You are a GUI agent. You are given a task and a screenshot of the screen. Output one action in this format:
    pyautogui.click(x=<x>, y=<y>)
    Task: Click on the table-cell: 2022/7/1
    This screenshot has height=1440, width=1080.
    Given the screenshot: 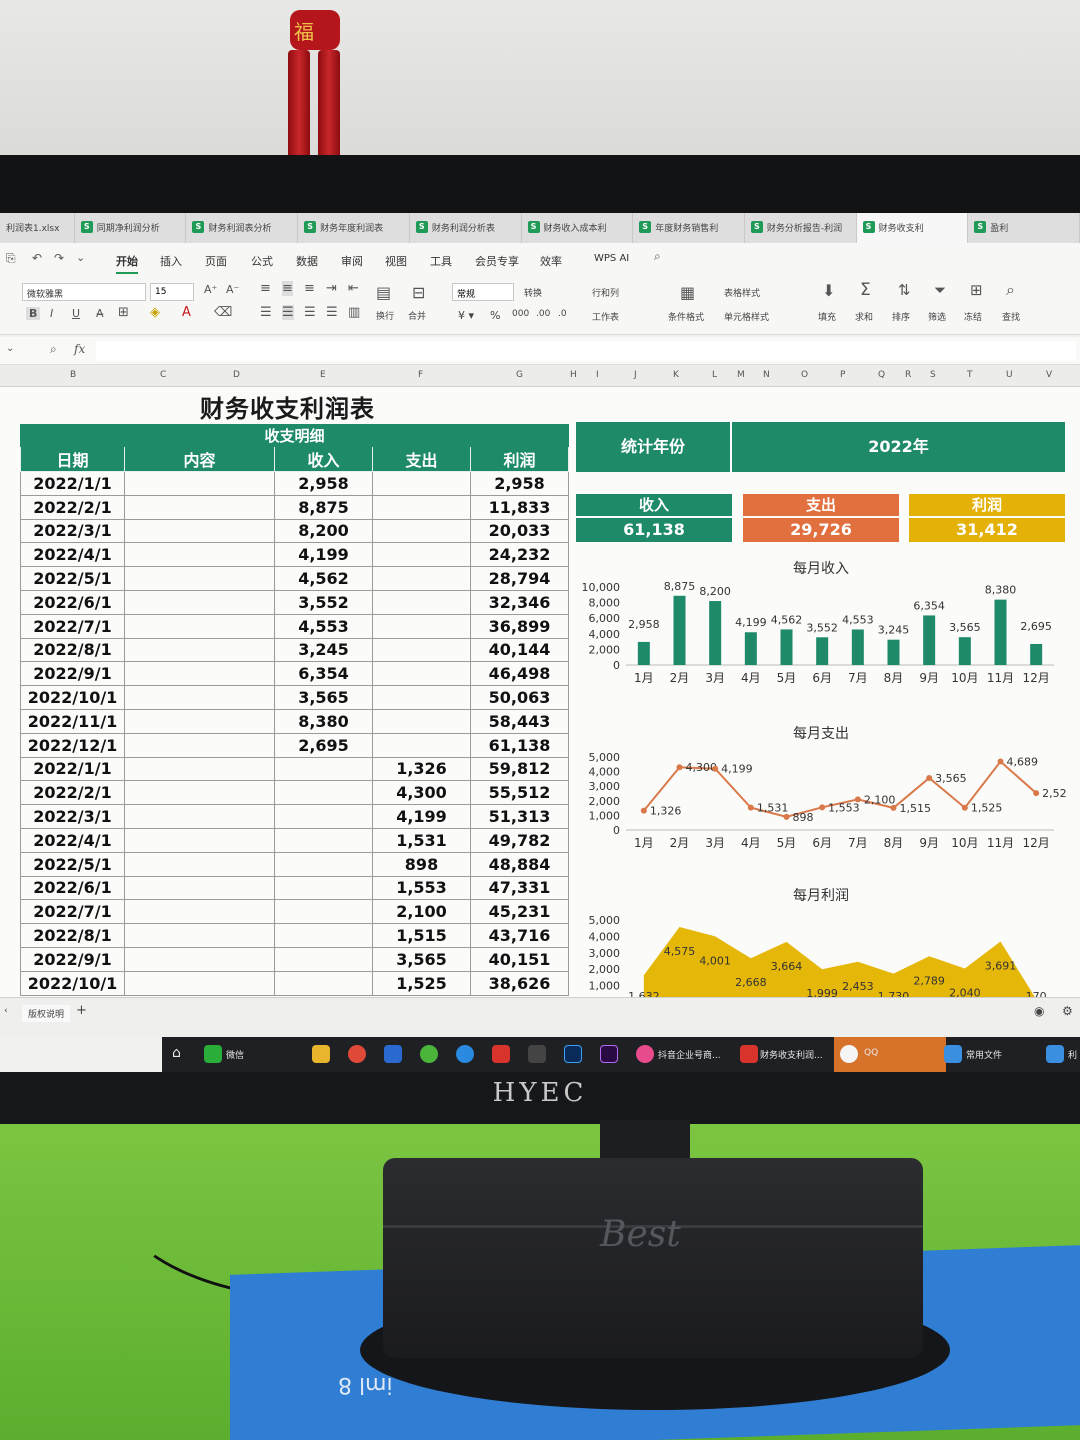 What is the action you would take?
    pyautogui.click(x=72, y=912)
    